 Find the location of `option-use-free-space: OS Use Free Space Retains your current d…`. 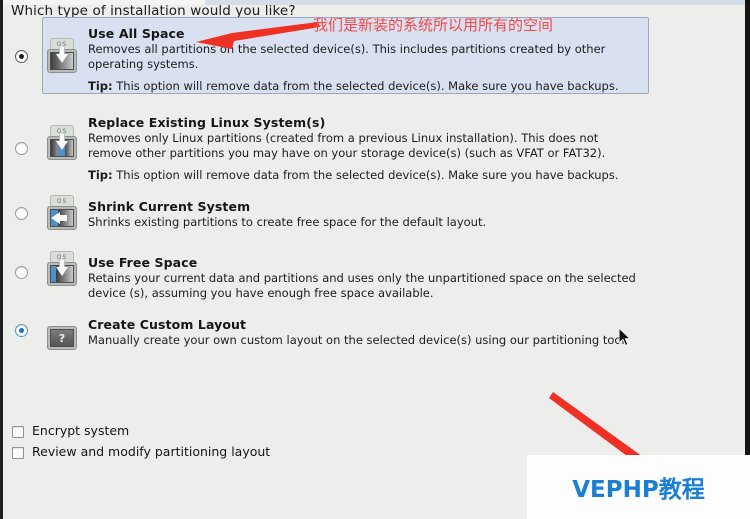

option-use-free-space: OS Use Free Space Retains your current d… is located at coordinates (326, 276).